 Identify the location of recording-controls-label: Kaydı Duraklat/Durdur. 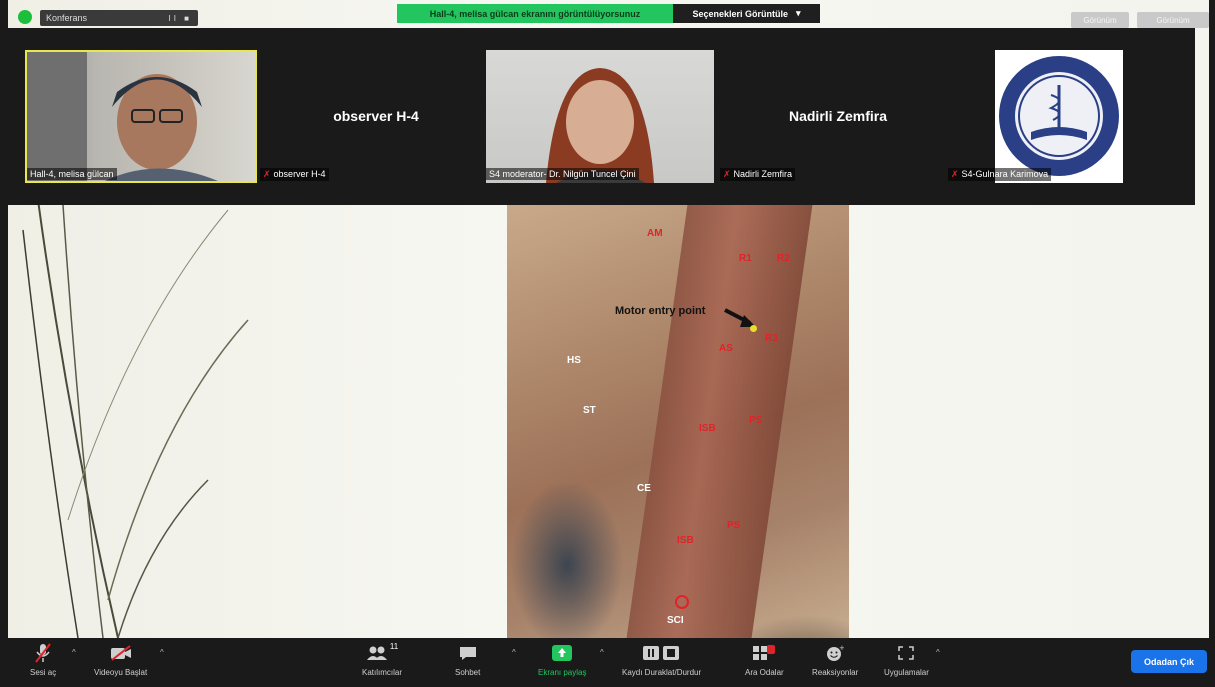
(662, 672).